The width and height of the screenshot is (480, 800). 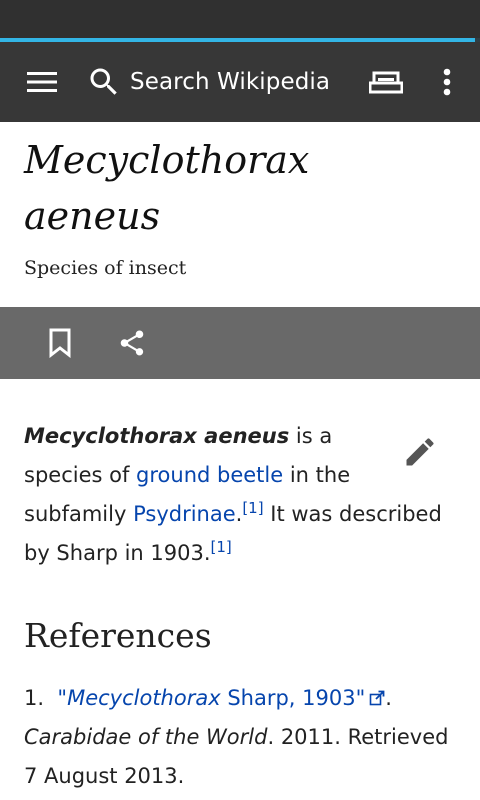 I want to click on link-psydrinae: Psydrinae, so click(x=184, y=514).